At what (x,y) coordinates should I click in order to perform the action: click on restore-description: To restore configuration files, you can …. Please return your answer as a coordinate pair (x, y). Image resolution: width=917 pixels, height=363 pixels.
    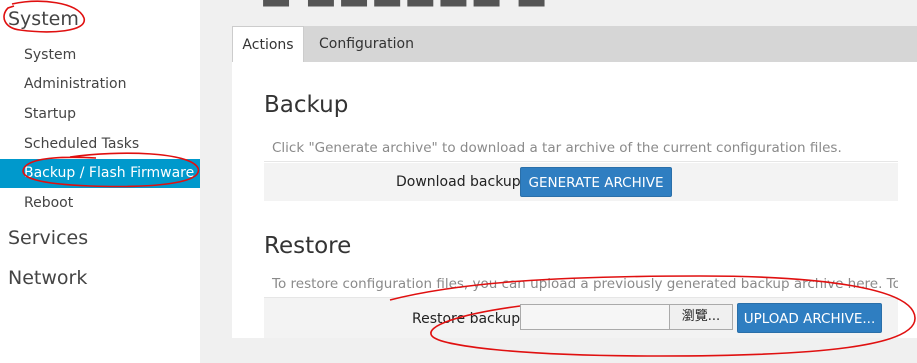
    Looking at the image, I should click on (581, 284).